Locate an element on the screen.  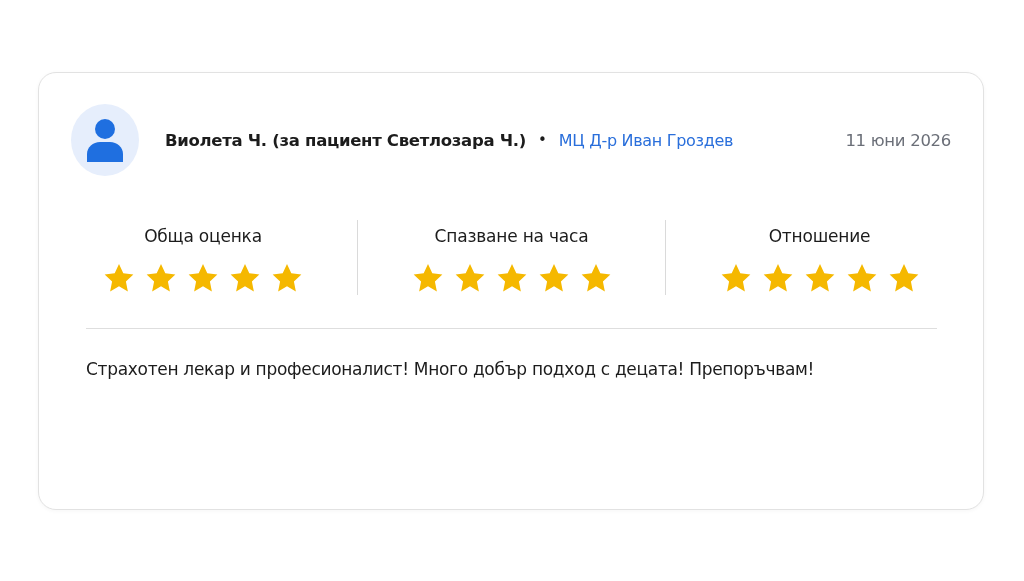
clinic-link: МЦ Д-р Иван Гроздев is located at coordinates (646, 140).